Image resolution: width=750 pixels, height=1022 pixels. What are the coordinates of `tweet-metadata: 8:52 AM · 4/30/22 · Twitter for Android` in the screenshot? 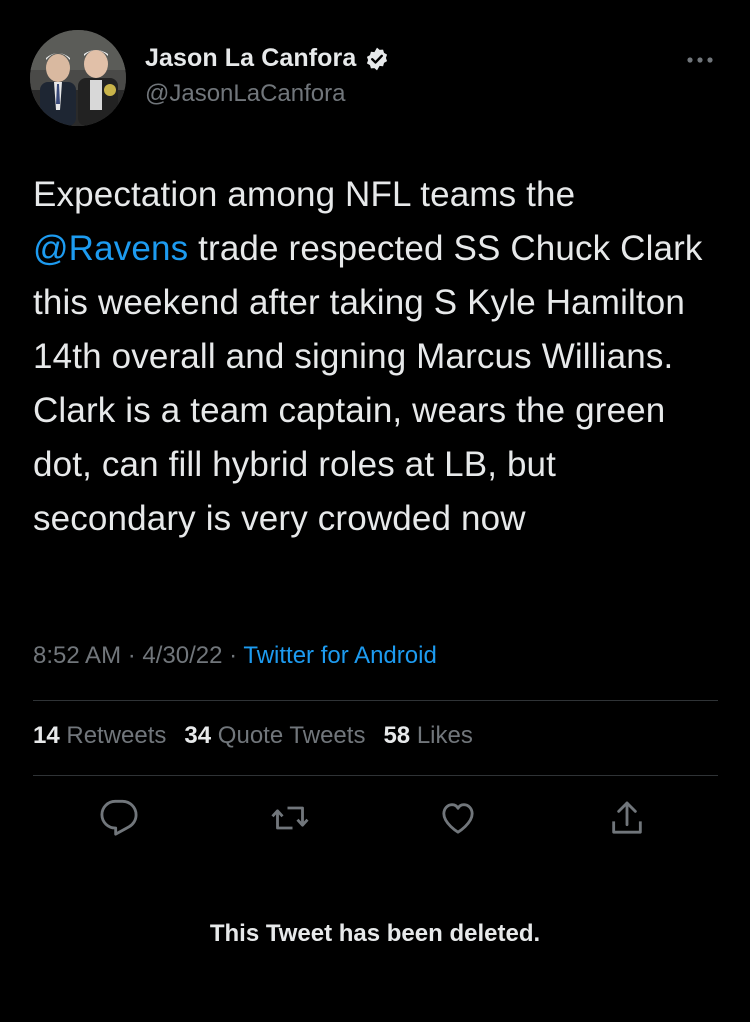 It's located at (235, 656).